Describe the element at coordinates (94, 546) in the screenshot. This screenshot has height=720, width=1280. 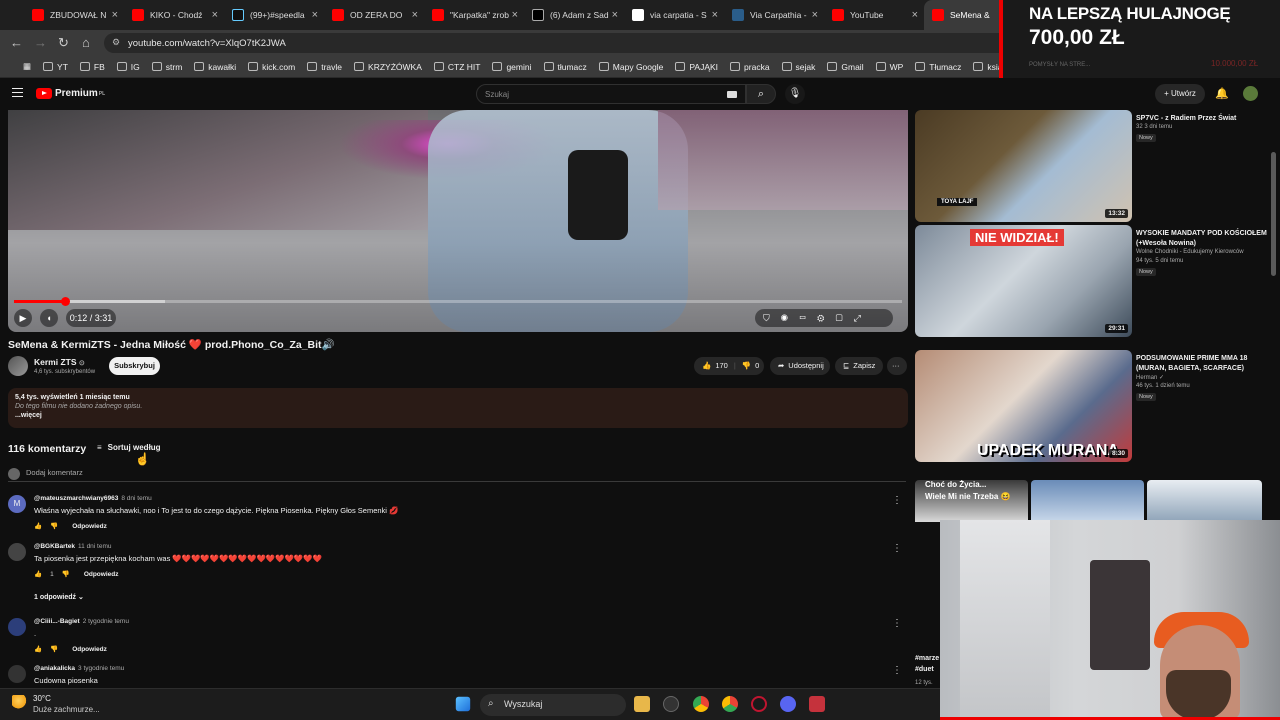
I see `comment-time: 11 dni temu` at that location.